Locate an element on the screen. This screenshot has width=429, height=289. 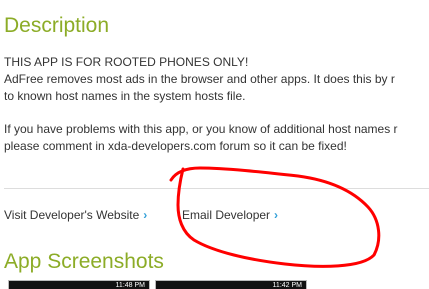
status-time: 11:48 PM is located at coordinates (130, 285).